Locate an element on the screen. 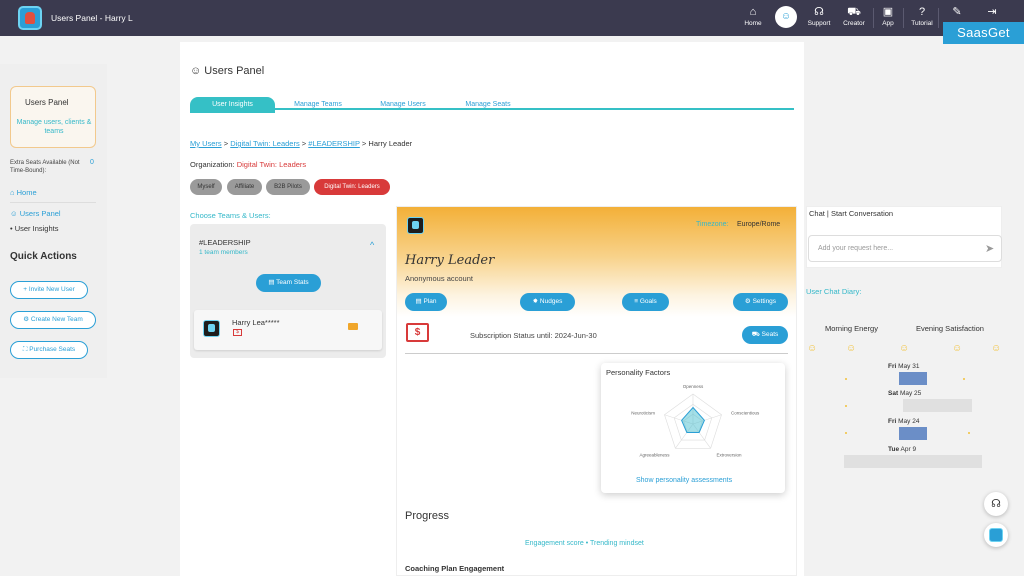 Image resolution: width=1024 pixels, height=576 pixels. nav-tutorial: ? Tutorial is located at coordinates (922, 16).